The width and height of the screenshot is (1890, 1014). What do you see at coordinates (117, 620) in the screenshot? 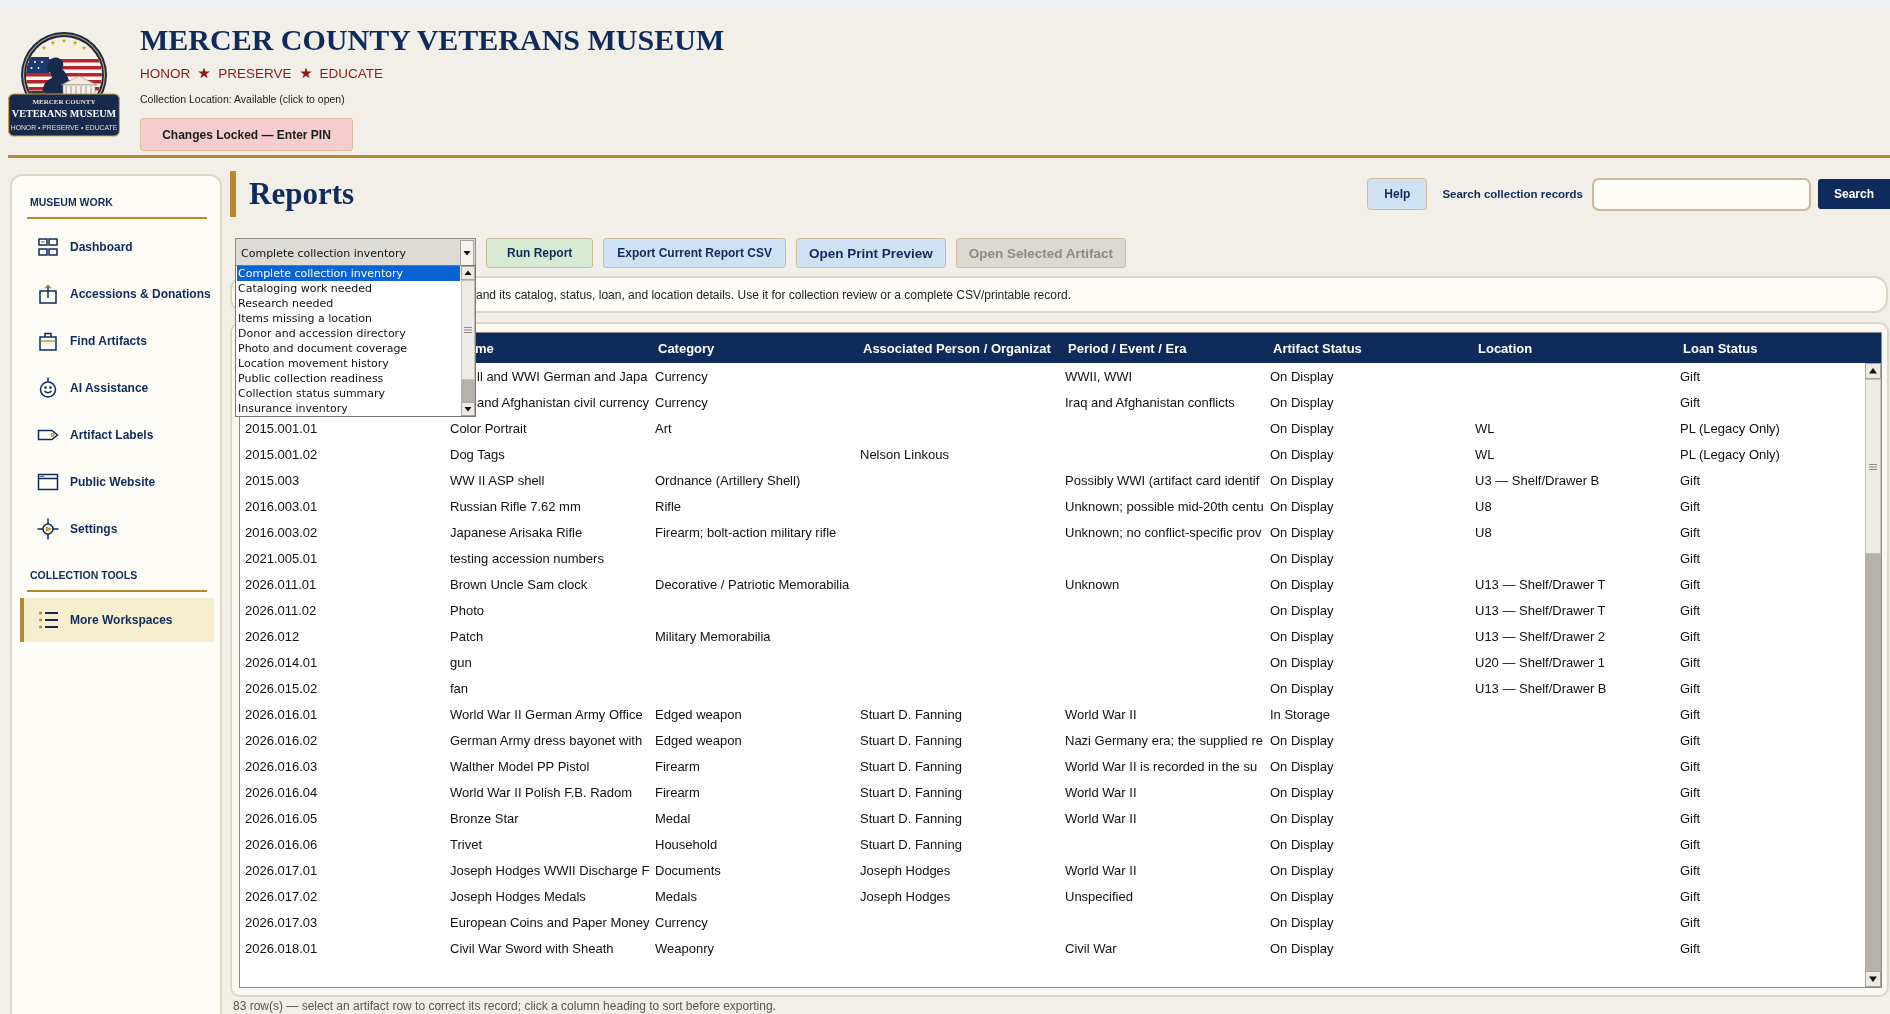
I see `sidebar-nav-item: More Workspaces` at bounding box center [117, 620].